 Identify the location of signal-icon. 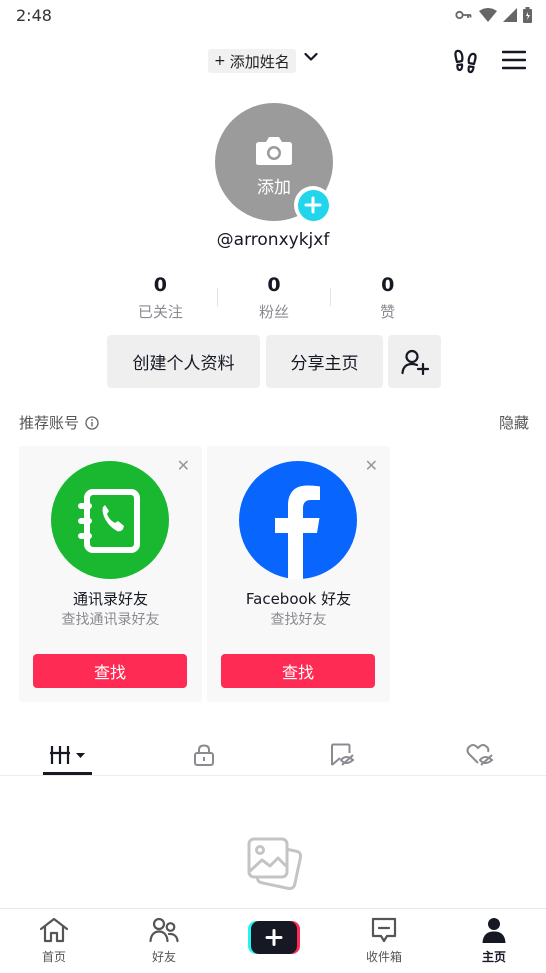
(510, 15).